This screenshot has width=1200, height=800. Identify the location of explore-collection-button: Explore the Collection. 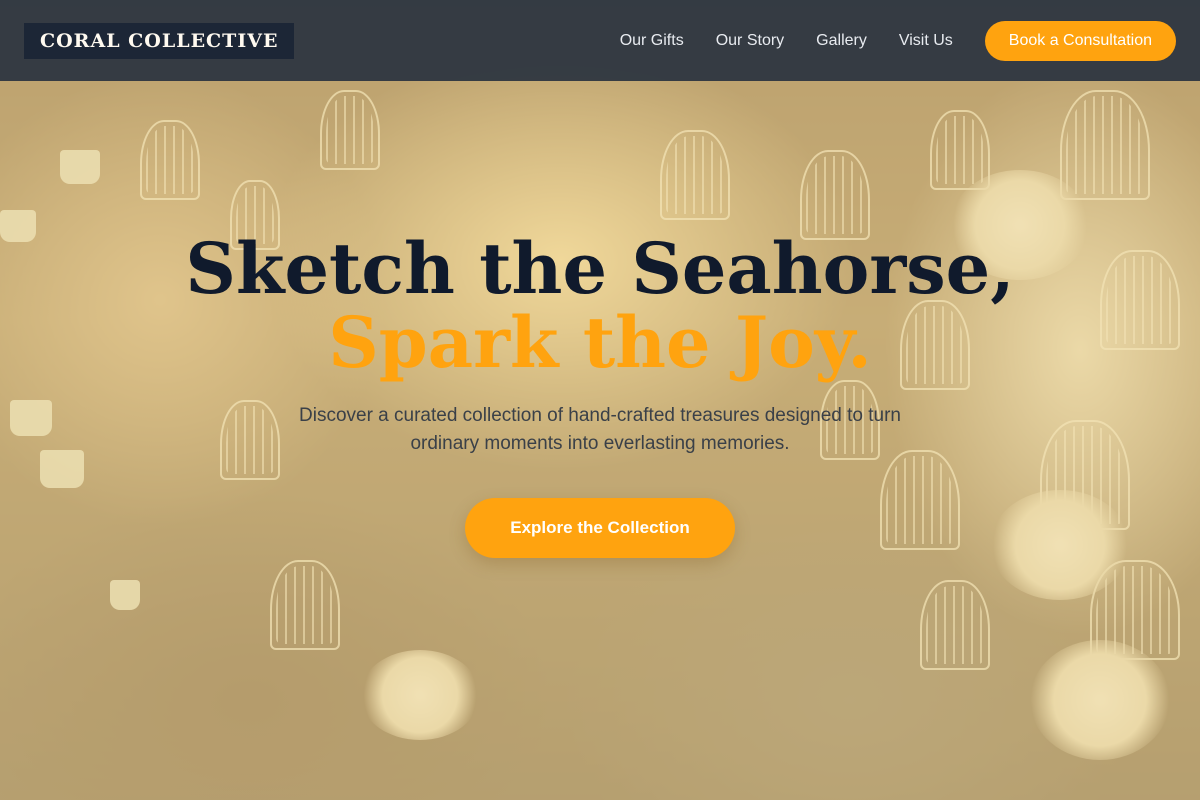
(600, 528).